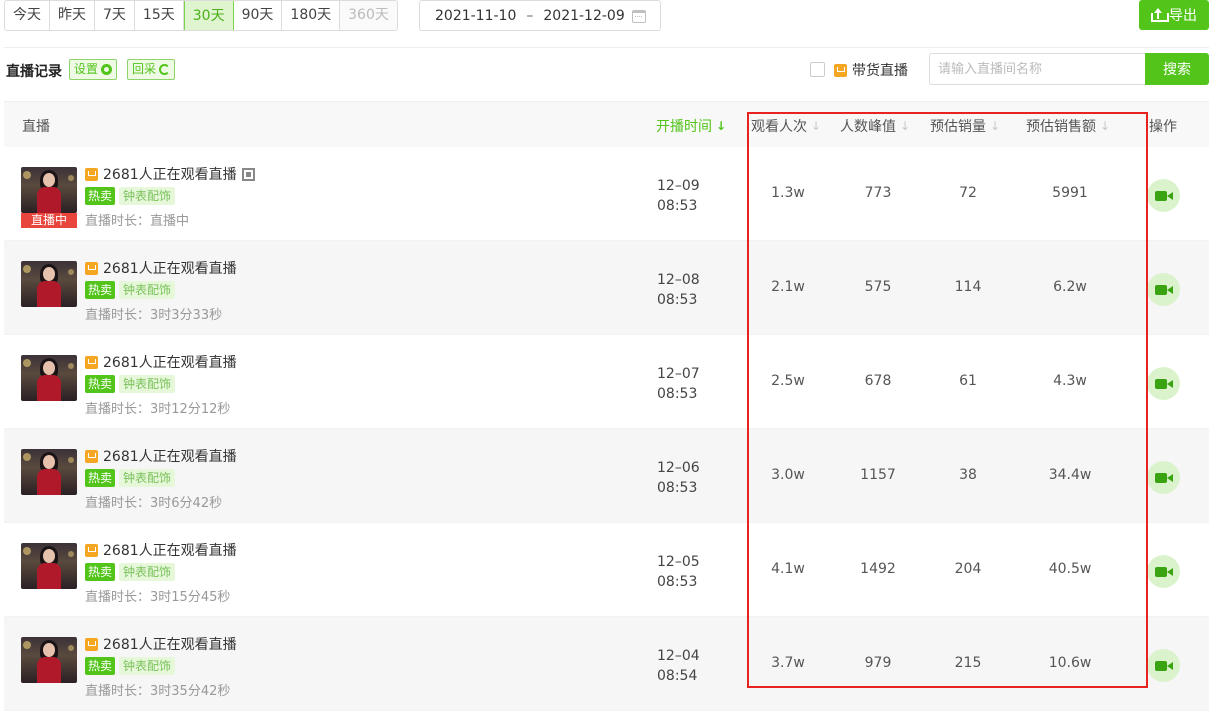  I want to click on est-sales-value: 38, so click(968, 475).